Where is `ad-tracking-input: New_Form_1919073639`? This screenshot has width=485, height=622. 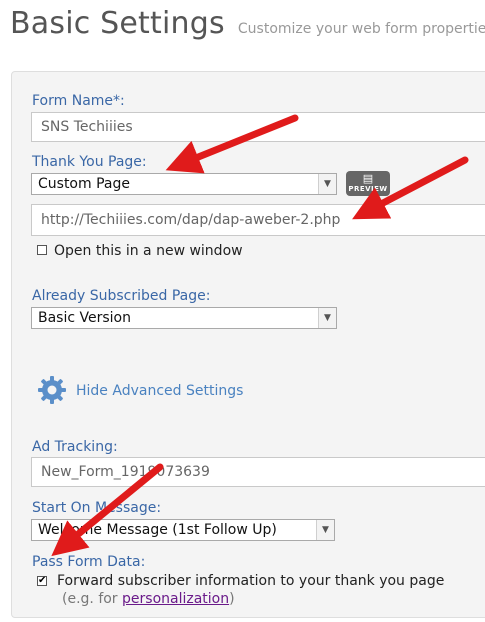 ad-tracking-input: New_Form_1919073639 is located at coordinates (258, 472).